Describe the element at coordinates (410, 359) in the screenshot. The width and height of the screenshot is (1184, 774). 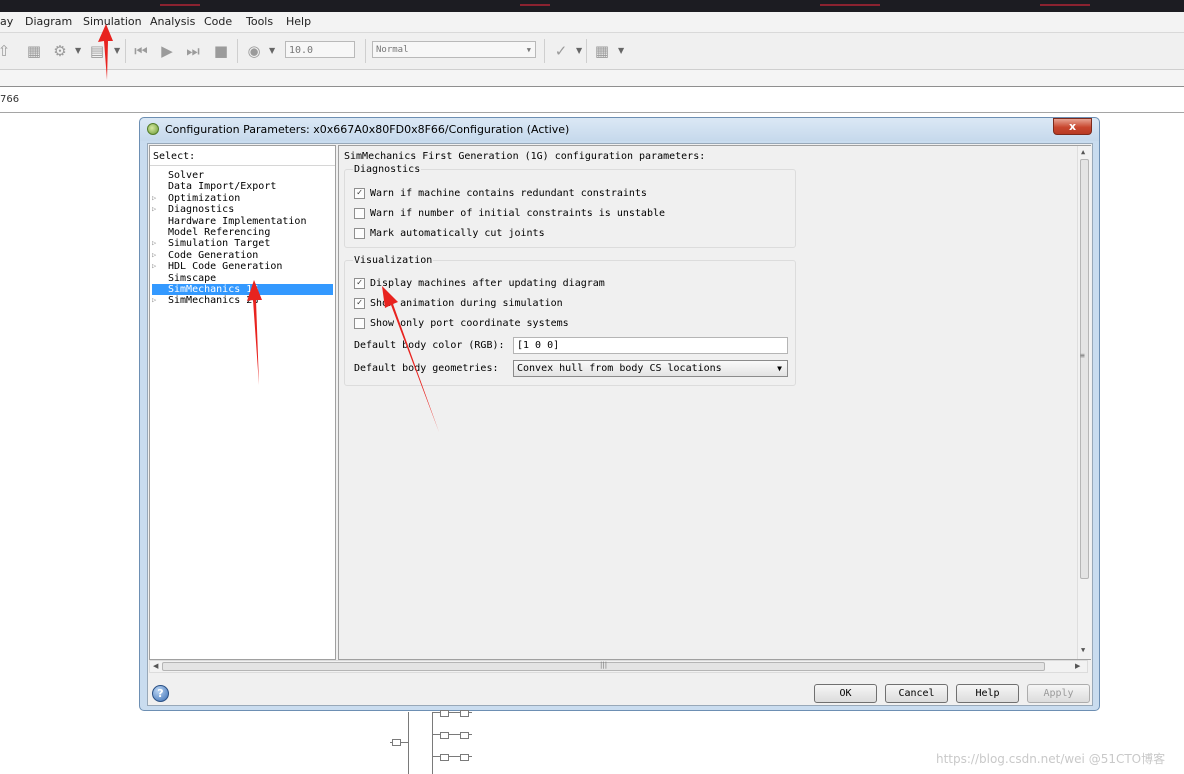
I see `annotation-arrow-display` at that location.